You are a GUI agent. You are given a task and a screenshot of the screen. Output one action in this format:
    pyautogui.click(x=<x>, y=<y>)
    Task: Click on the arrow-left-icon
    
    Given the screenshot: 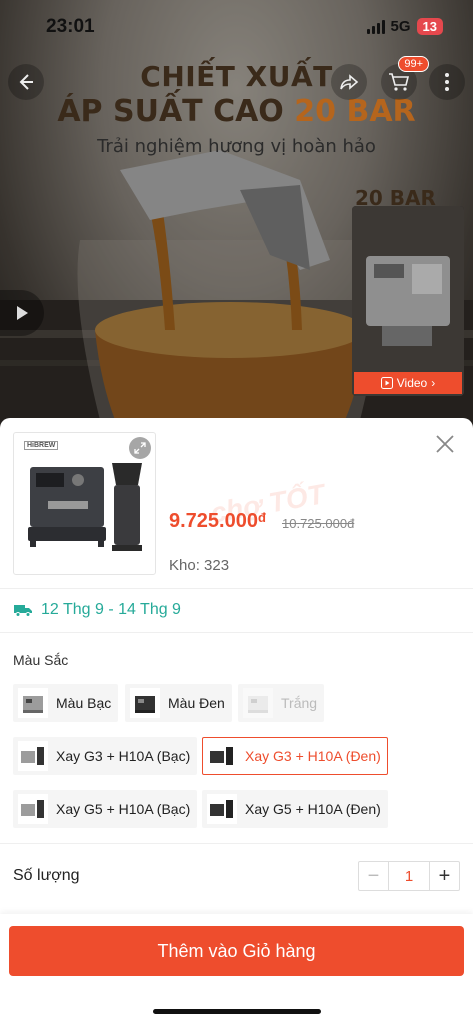 What is the action you would take?
    pyautogui.click(x=26, y=82)
    